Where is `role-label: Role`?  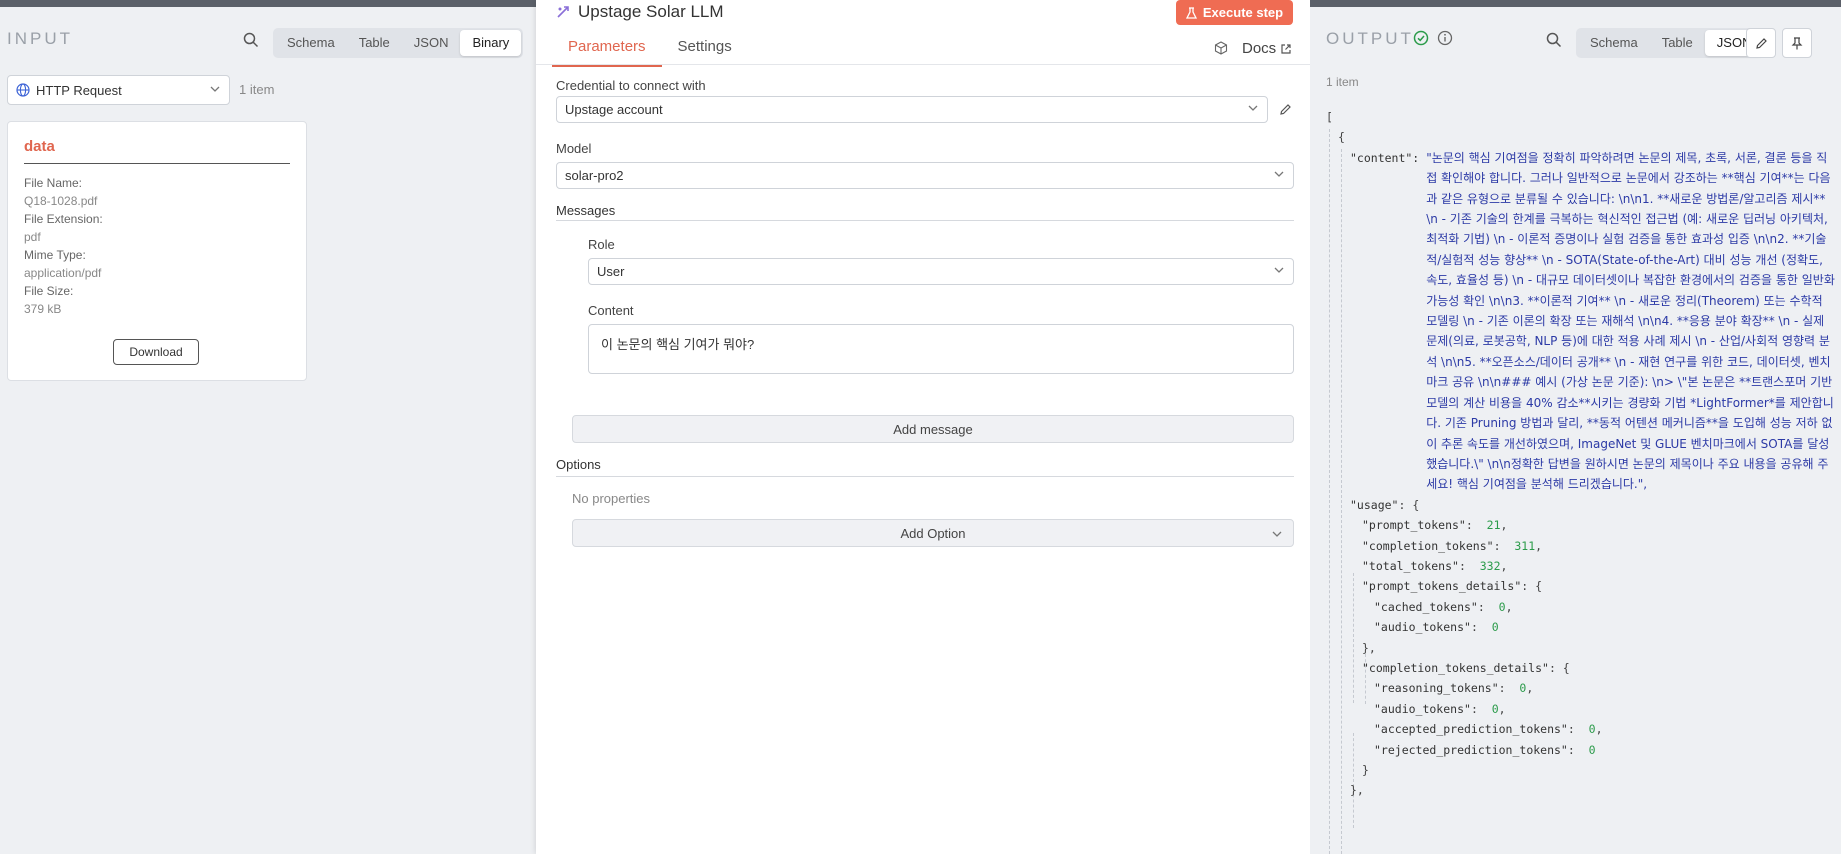
role-label: Role is located at coordinates (601, 244).